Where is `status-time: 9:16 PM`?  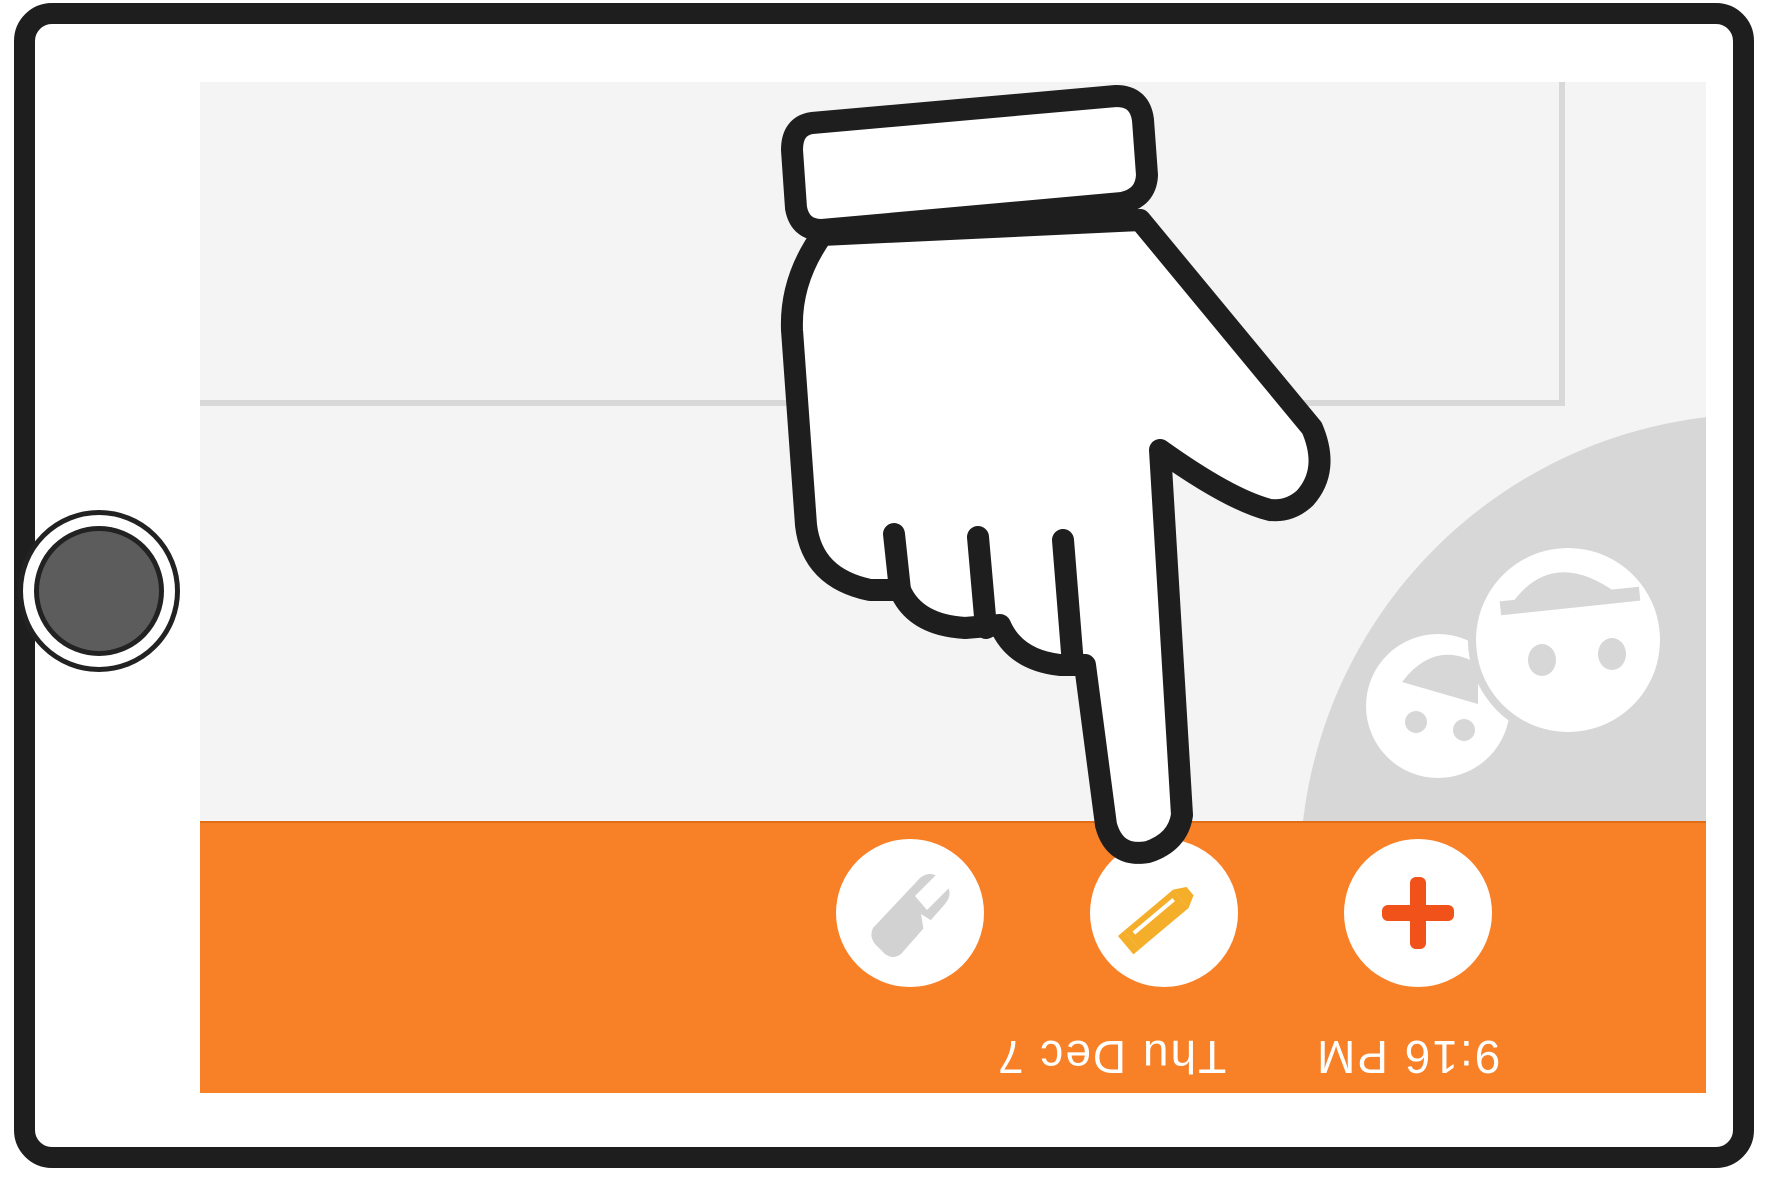 status-time: 9:16 PM is located at coordinates (1408, 1057).